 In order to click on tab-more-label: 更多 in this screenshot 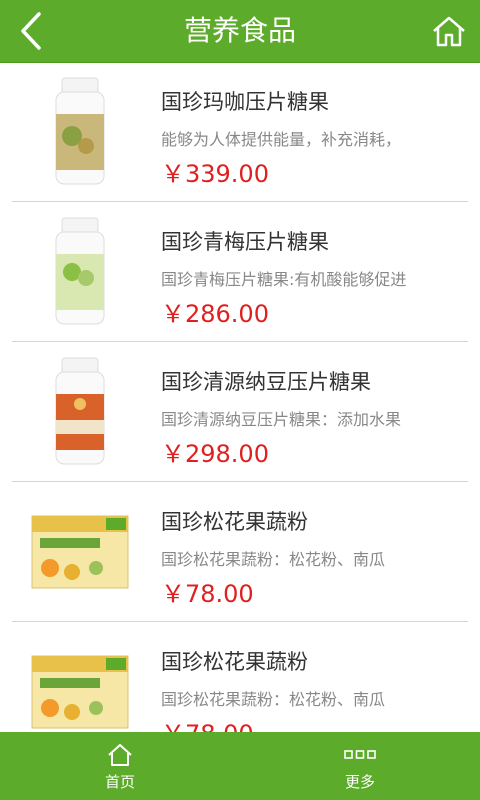, I will do `click(359, 781)`.